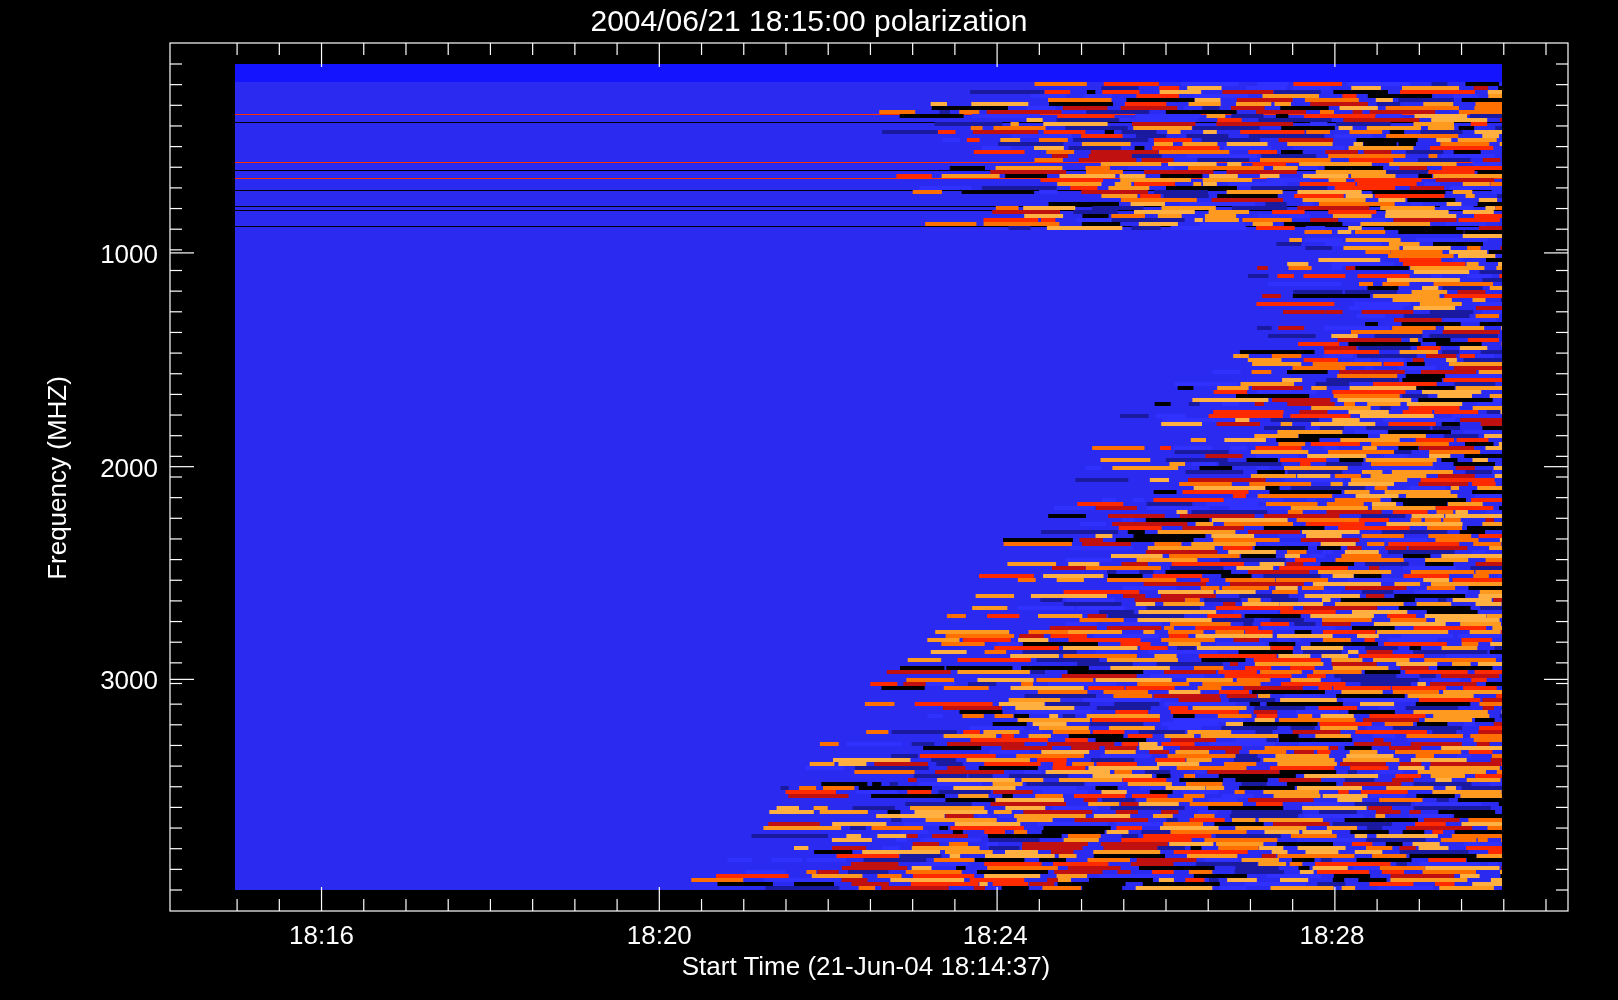 This screenshot has width=1618, height=1000. I want to click on y-tick-label: 1000, so click(129, 253).